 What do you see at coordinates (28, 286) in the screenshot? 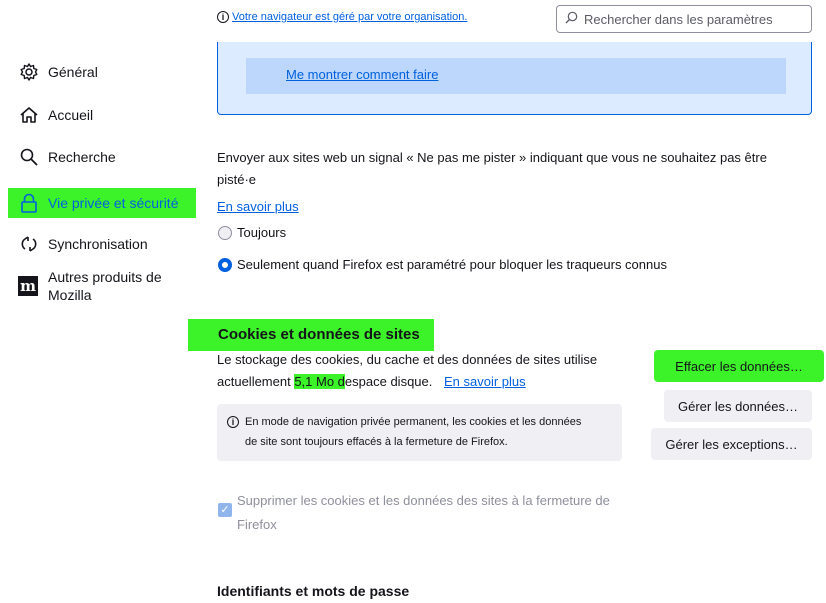
I see `mozilla-icon: m` at bounding box center [28, 286].